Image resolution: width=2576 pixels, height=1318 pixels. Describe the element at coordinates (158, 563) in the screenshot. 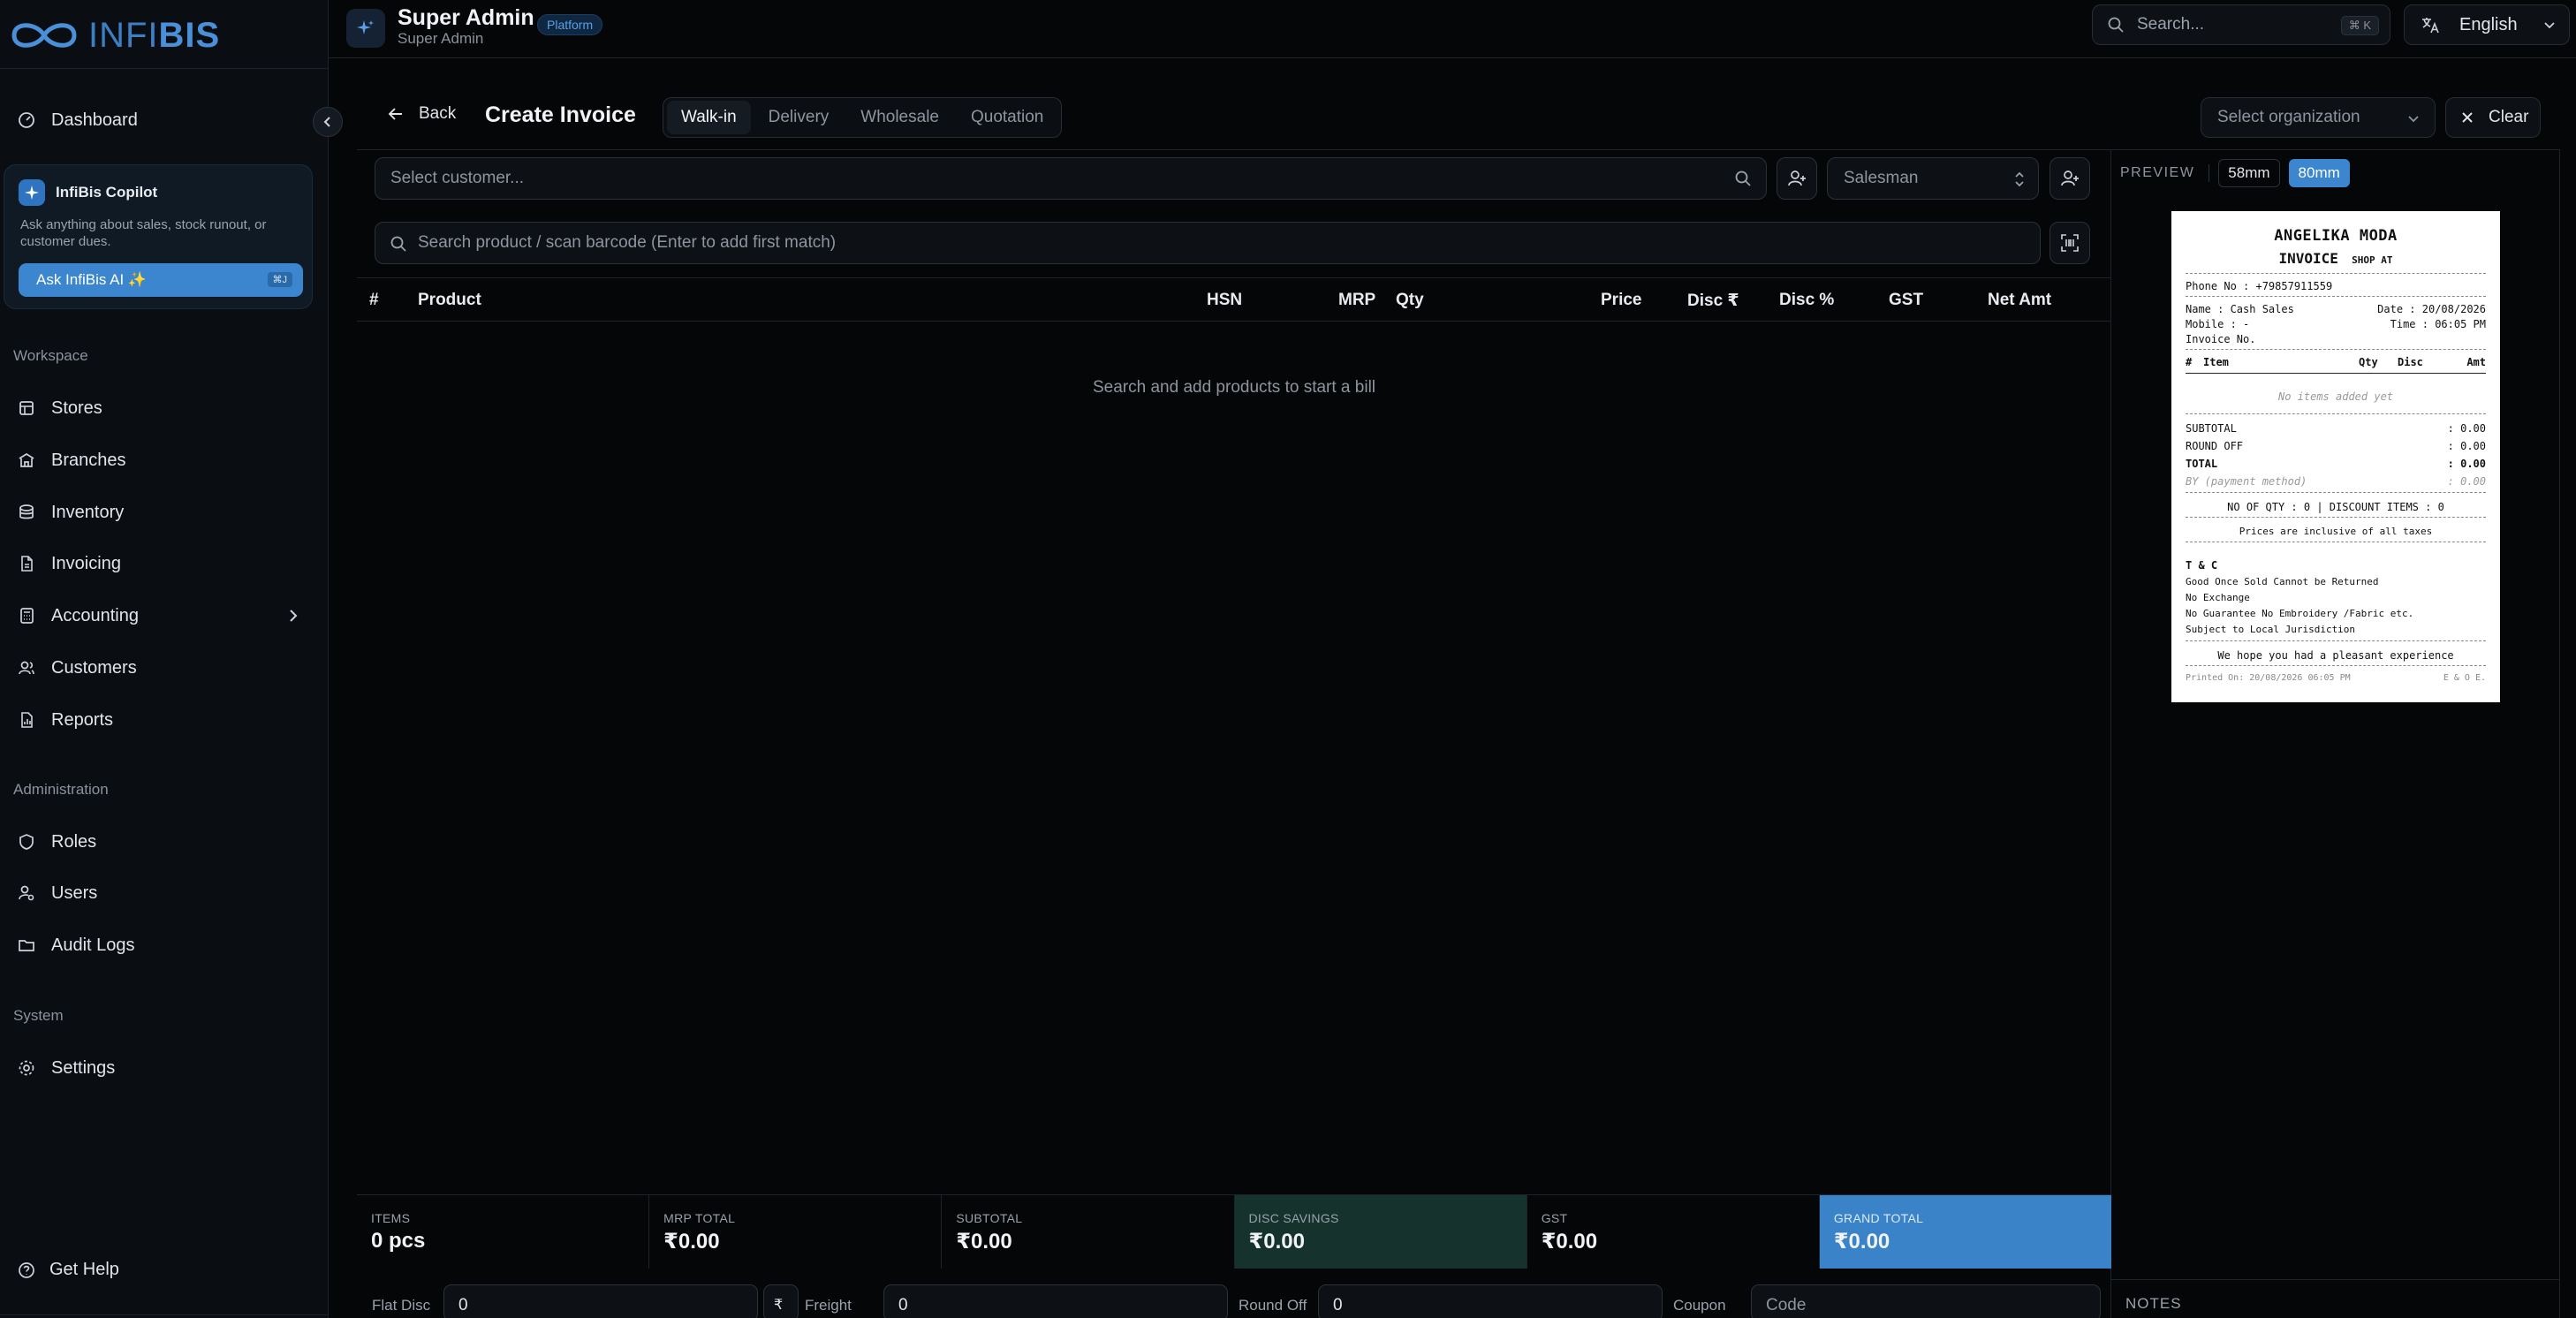

I see `sidebar-item-invoicing: Invoicing` at that location.